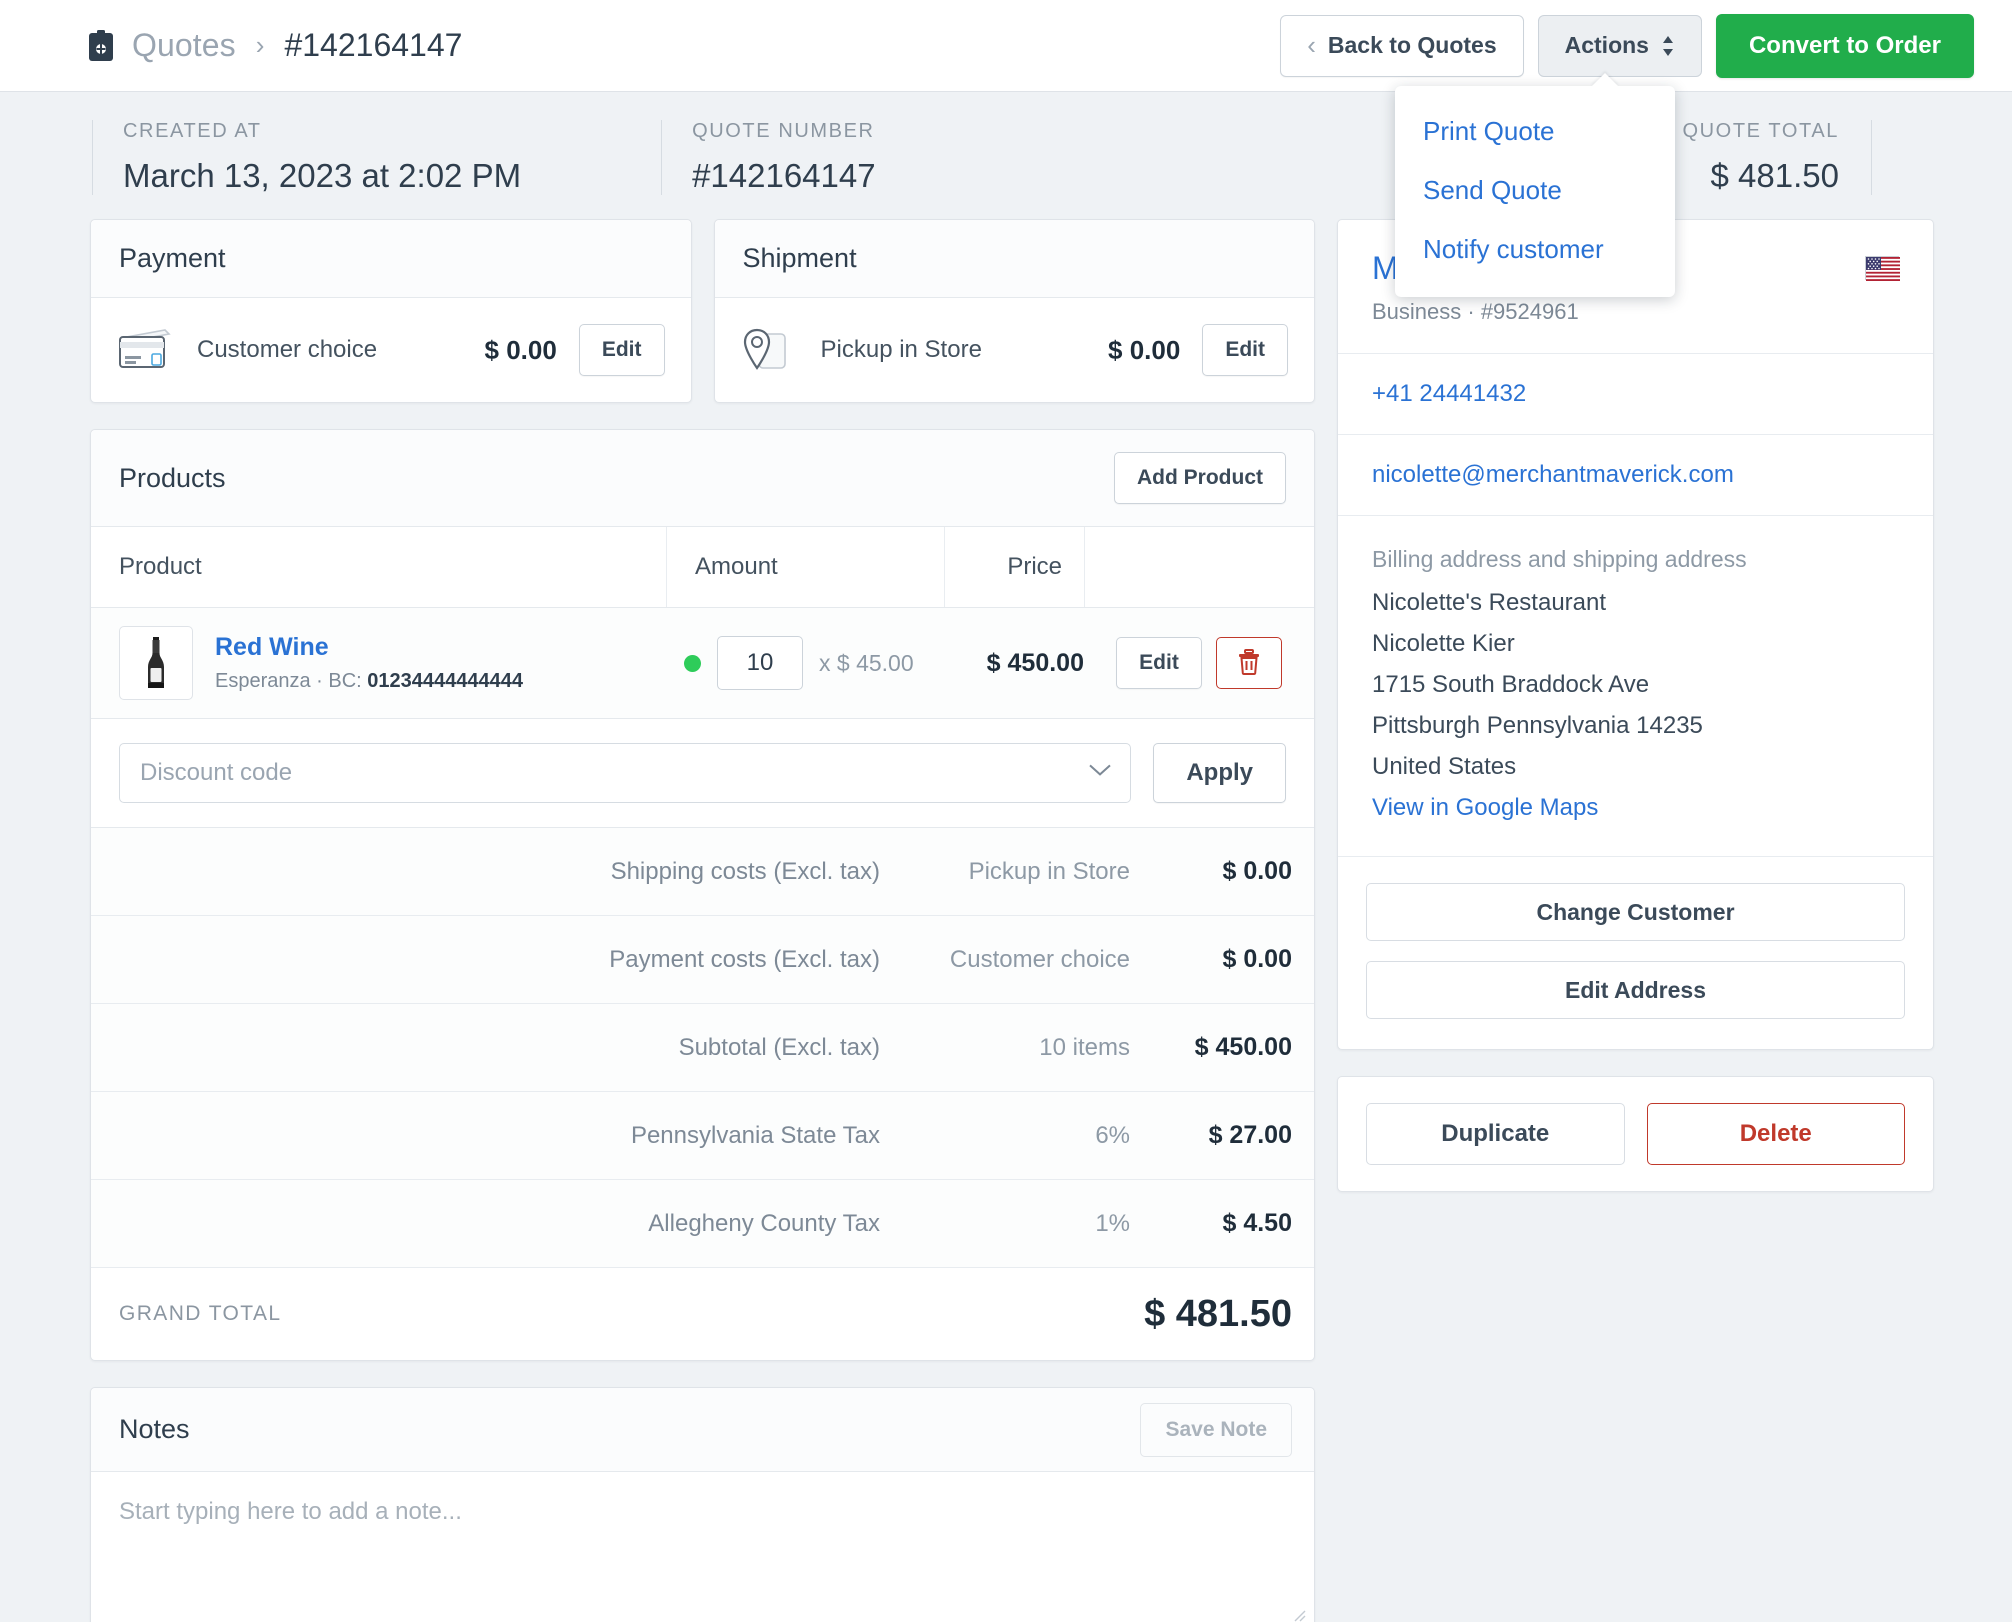  Describe the element at coordinates (192, 131) in the screenshot. I see `stat-created-at-label: CREATED AT` at that location.